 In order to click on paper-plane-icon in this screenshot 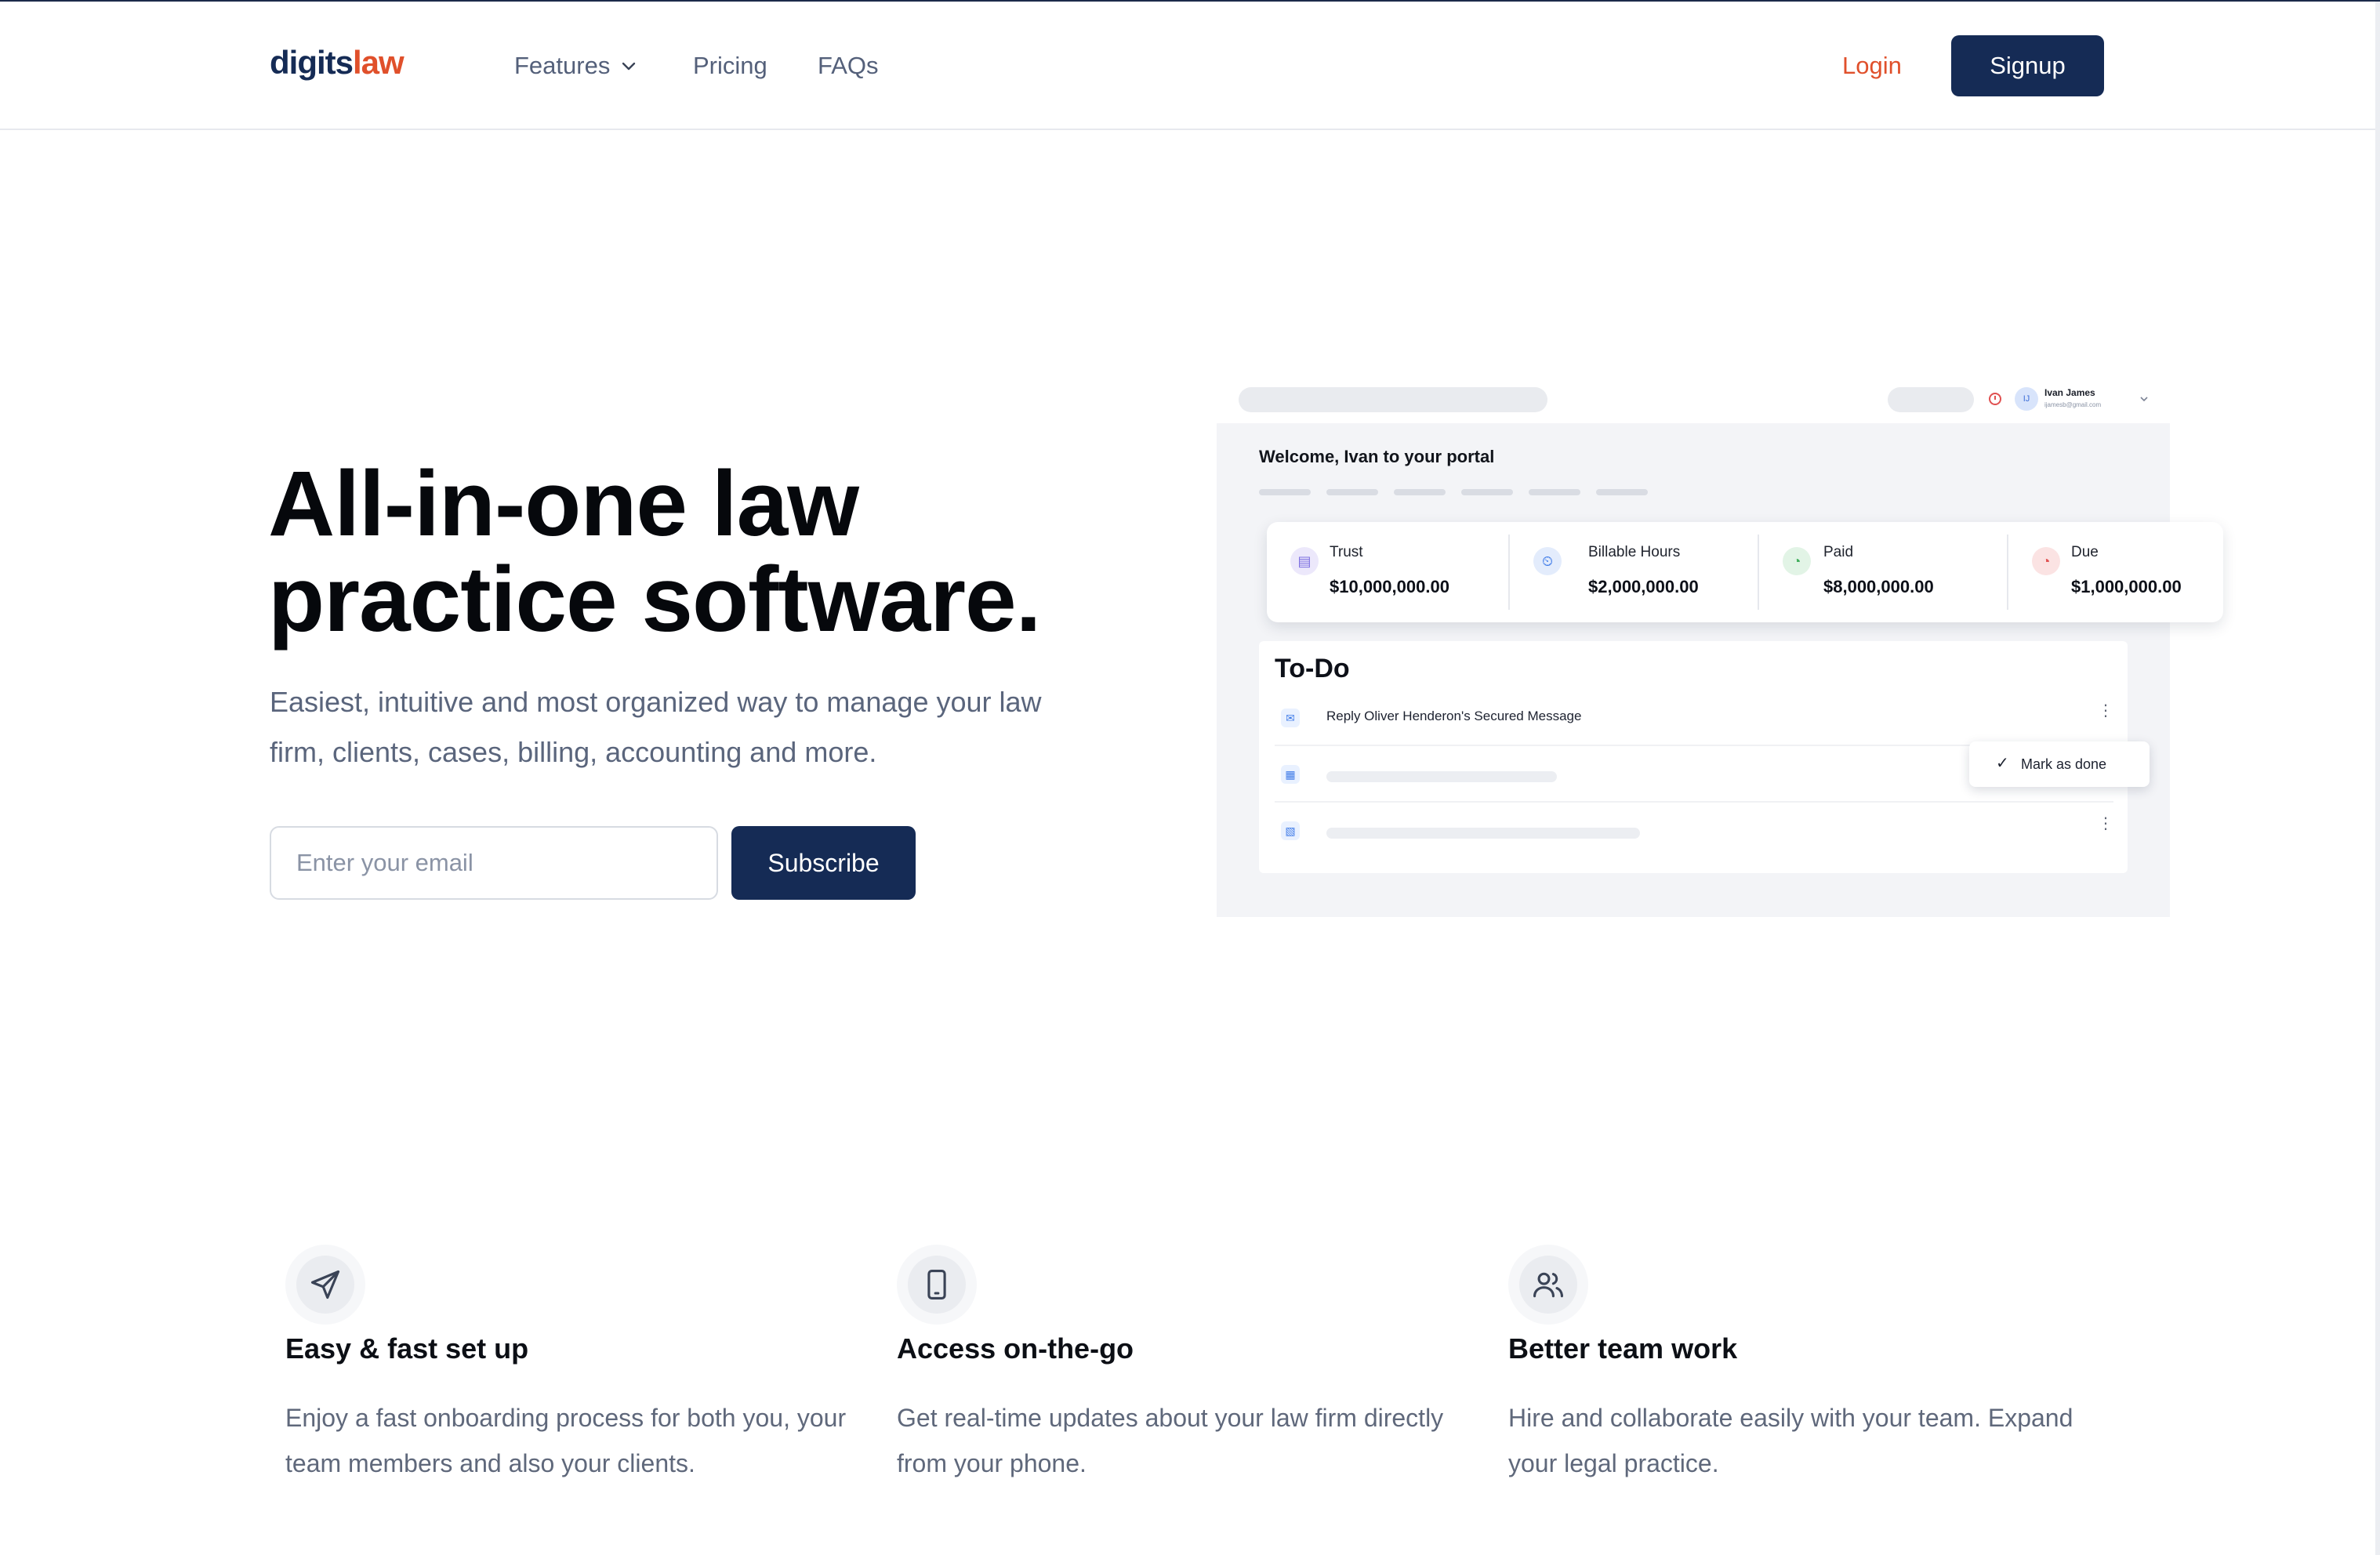, I will do `click(325, 1285)`.